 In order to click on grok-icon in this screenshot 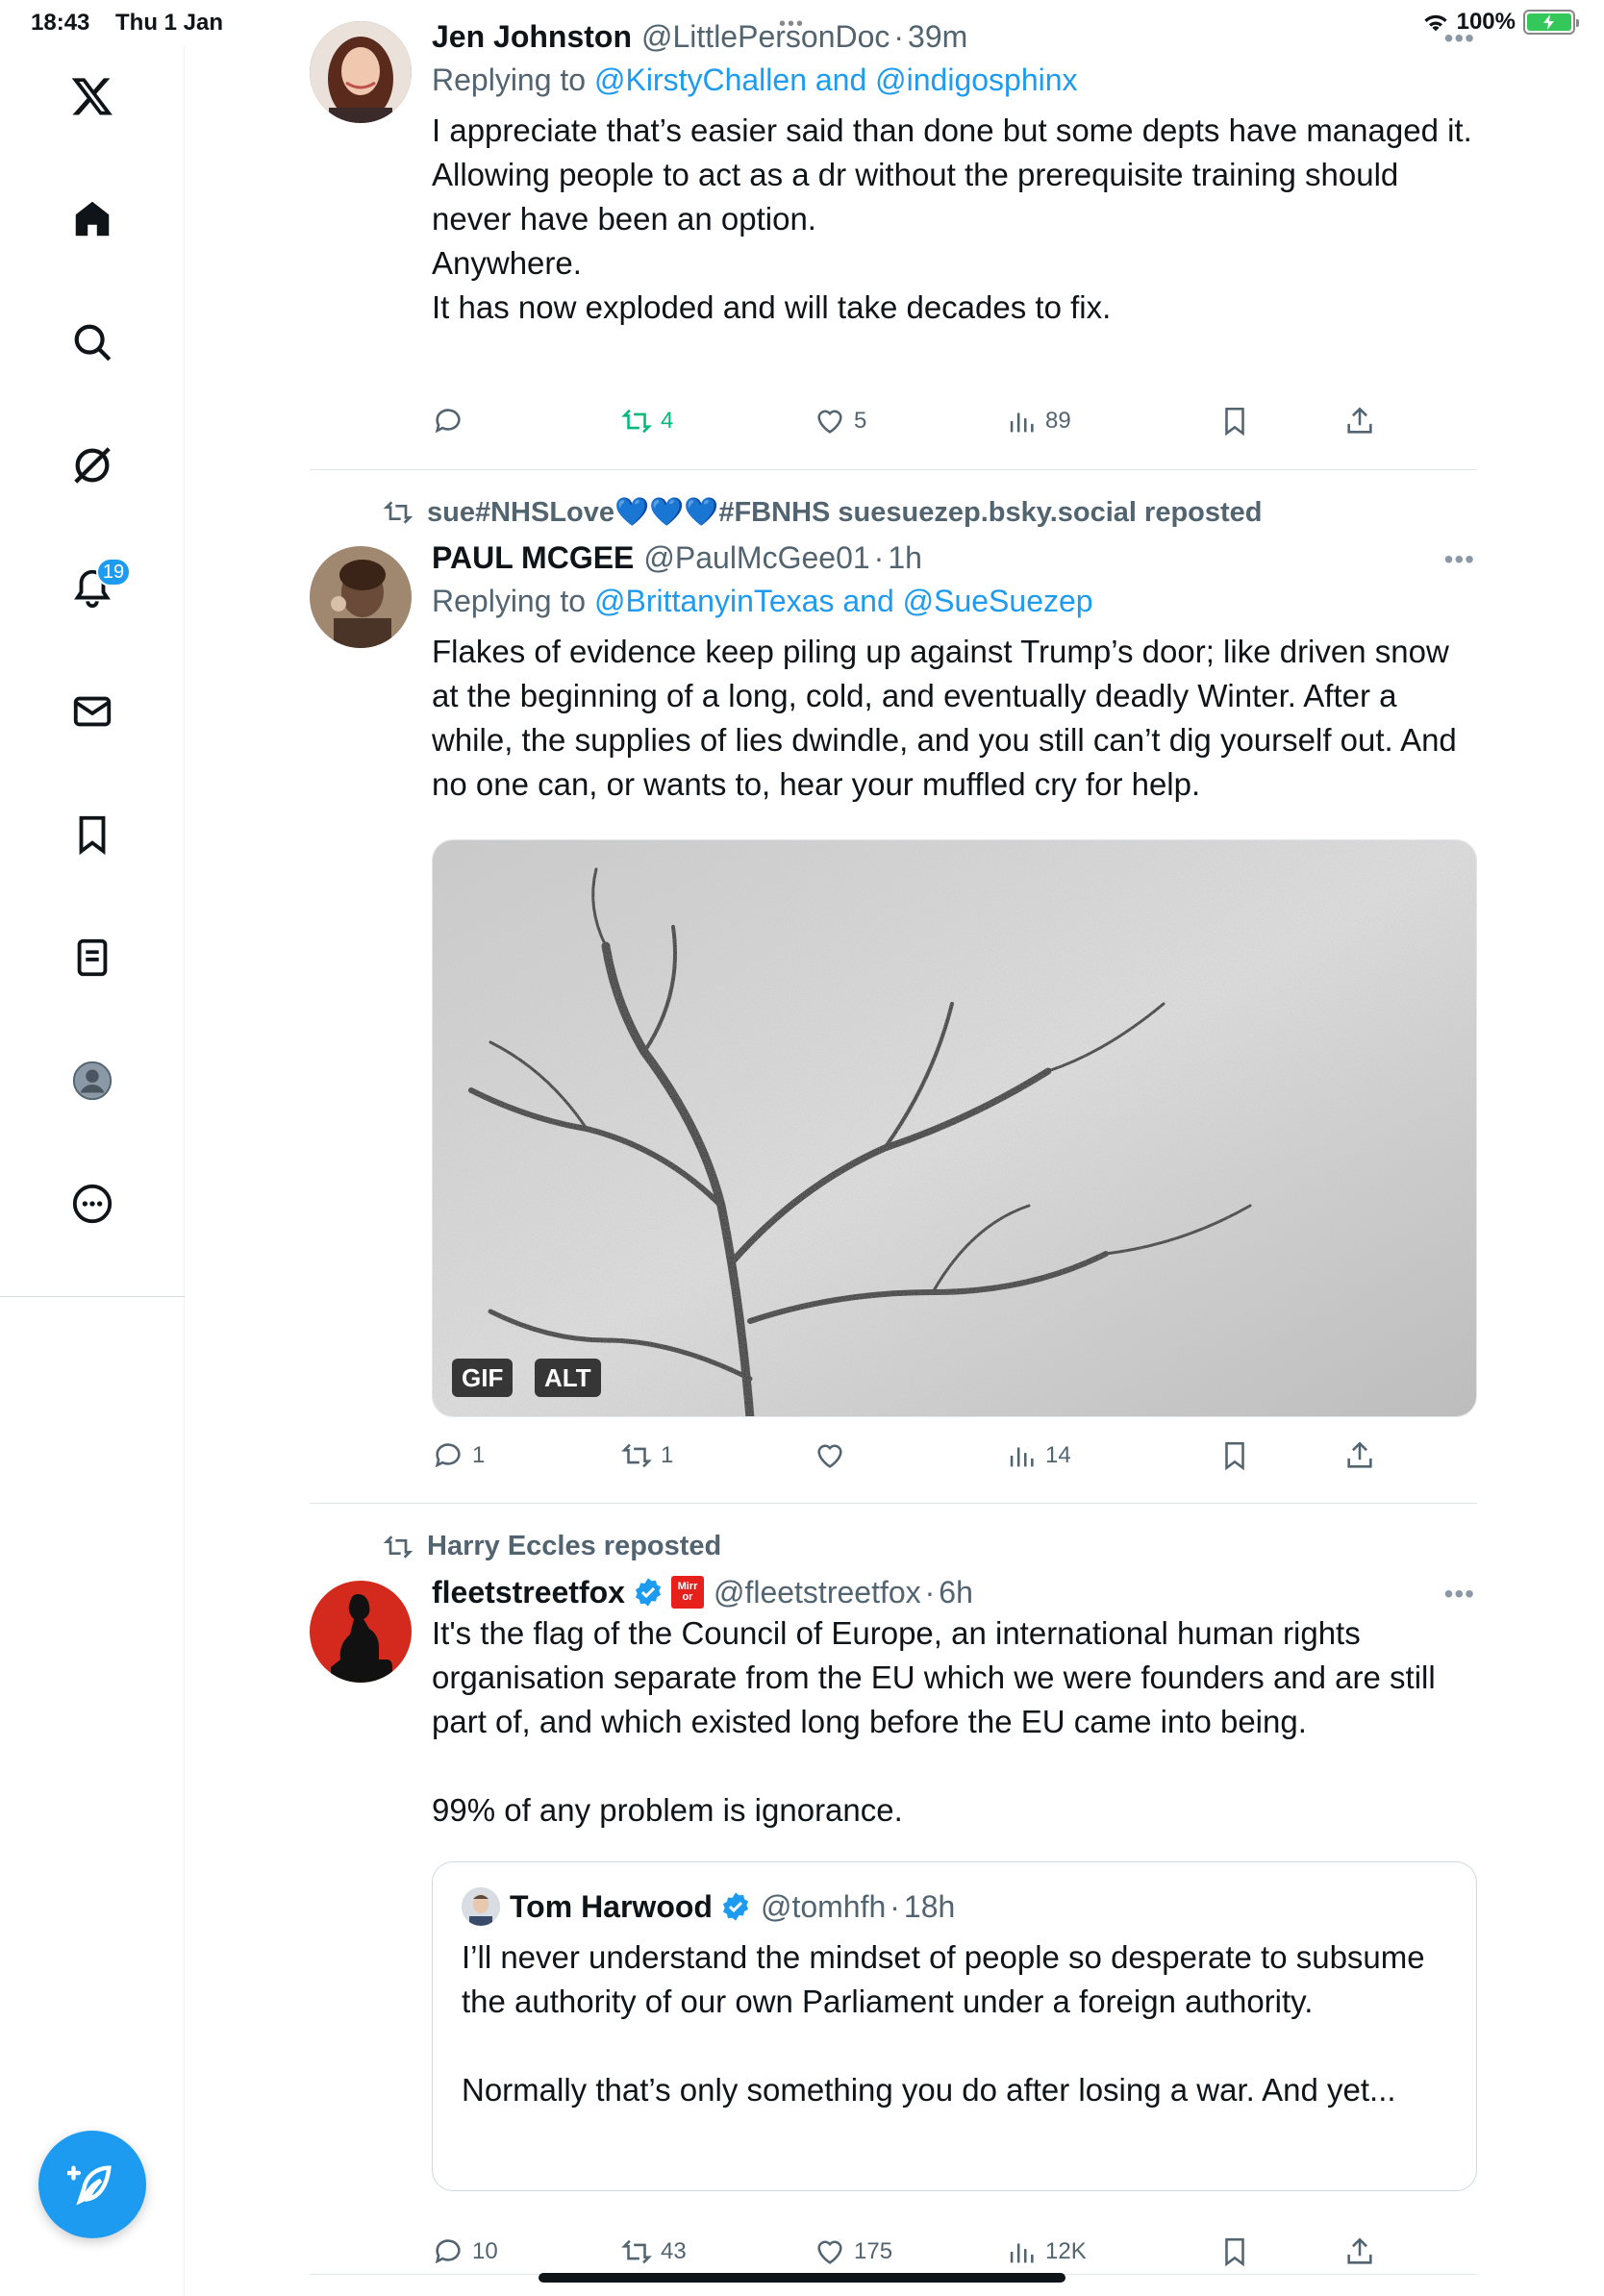, I will do `click(92, 465)`.